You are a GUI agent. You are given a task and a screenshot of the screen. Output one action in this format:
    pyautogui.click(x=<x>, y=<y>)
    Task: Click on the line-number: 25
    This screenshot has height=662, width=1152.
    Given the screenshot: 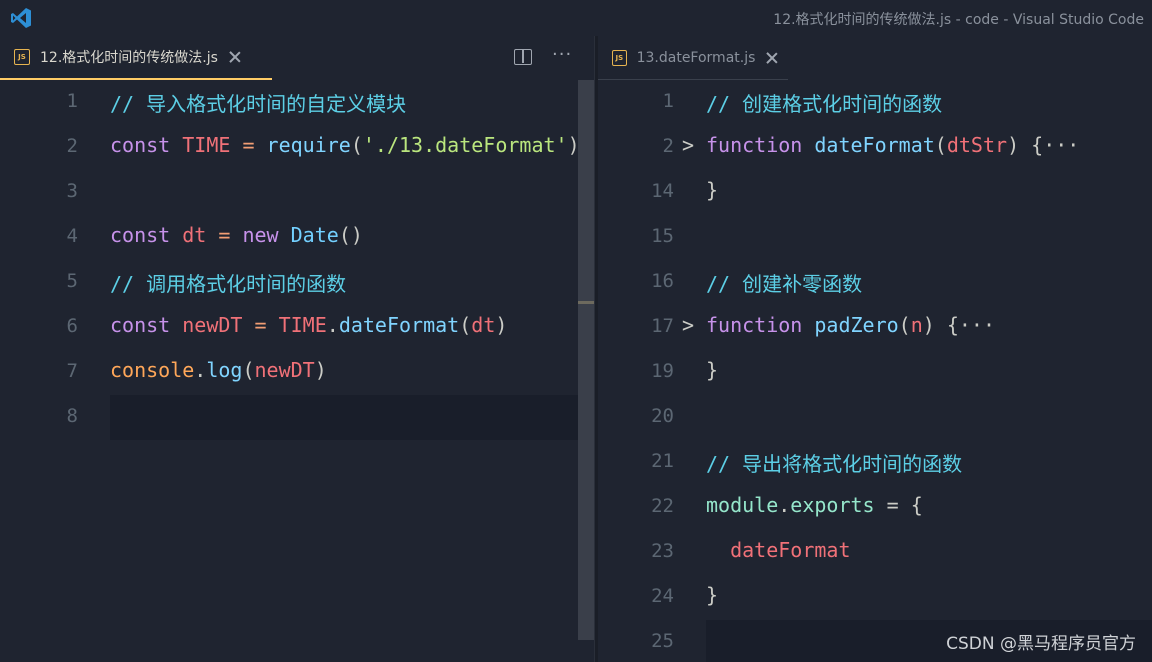 What is the action you would take?
    pyautogui.click(x=662, y=641)
    